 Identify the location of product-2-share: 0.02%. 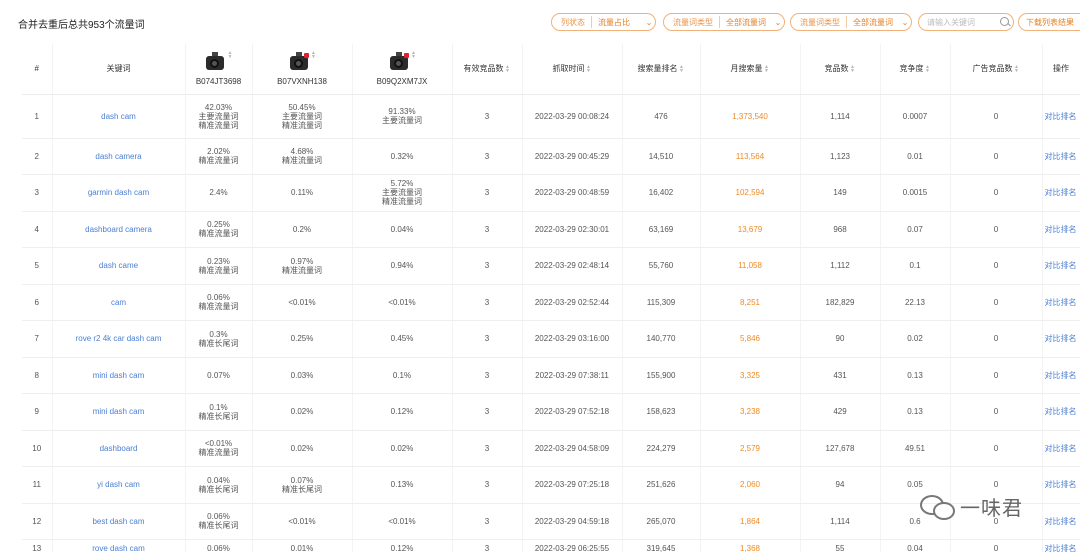
(302, 448).